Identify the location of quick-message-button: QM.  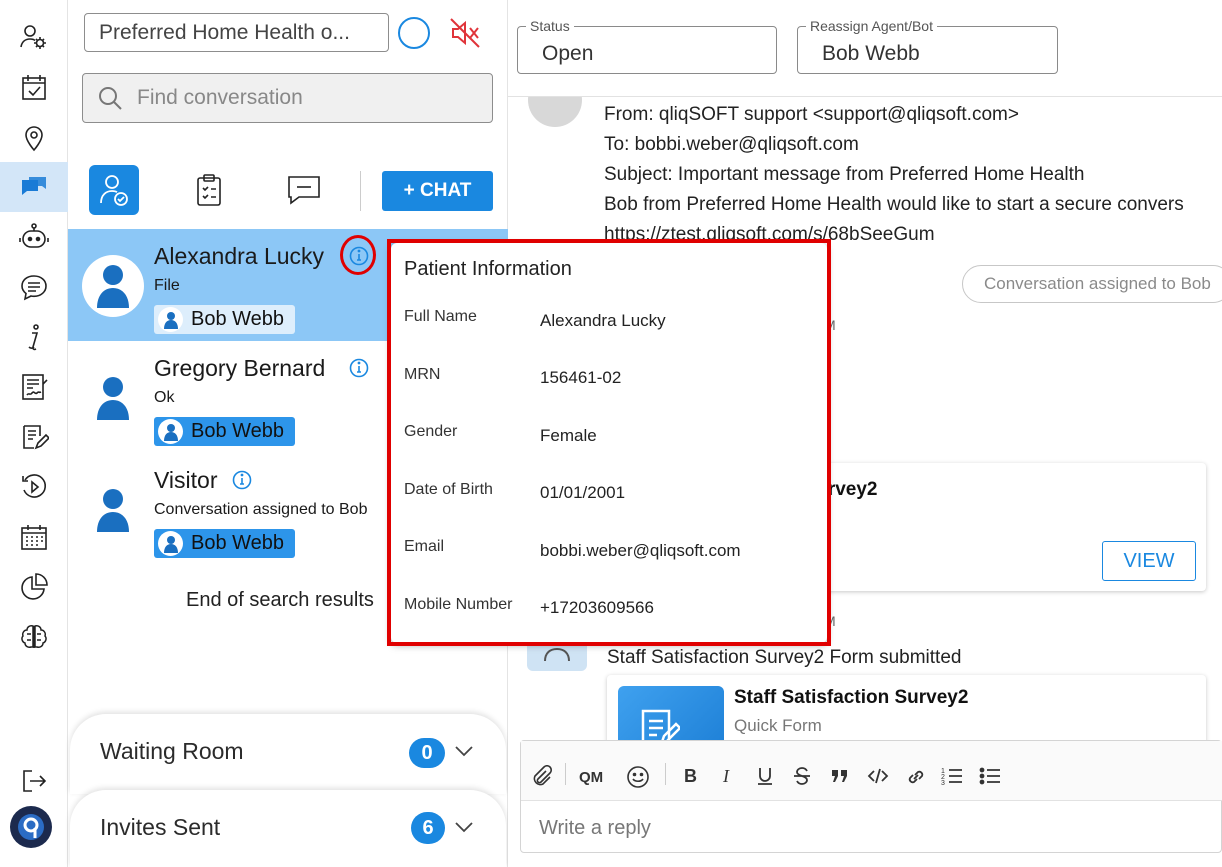
(591, 777).